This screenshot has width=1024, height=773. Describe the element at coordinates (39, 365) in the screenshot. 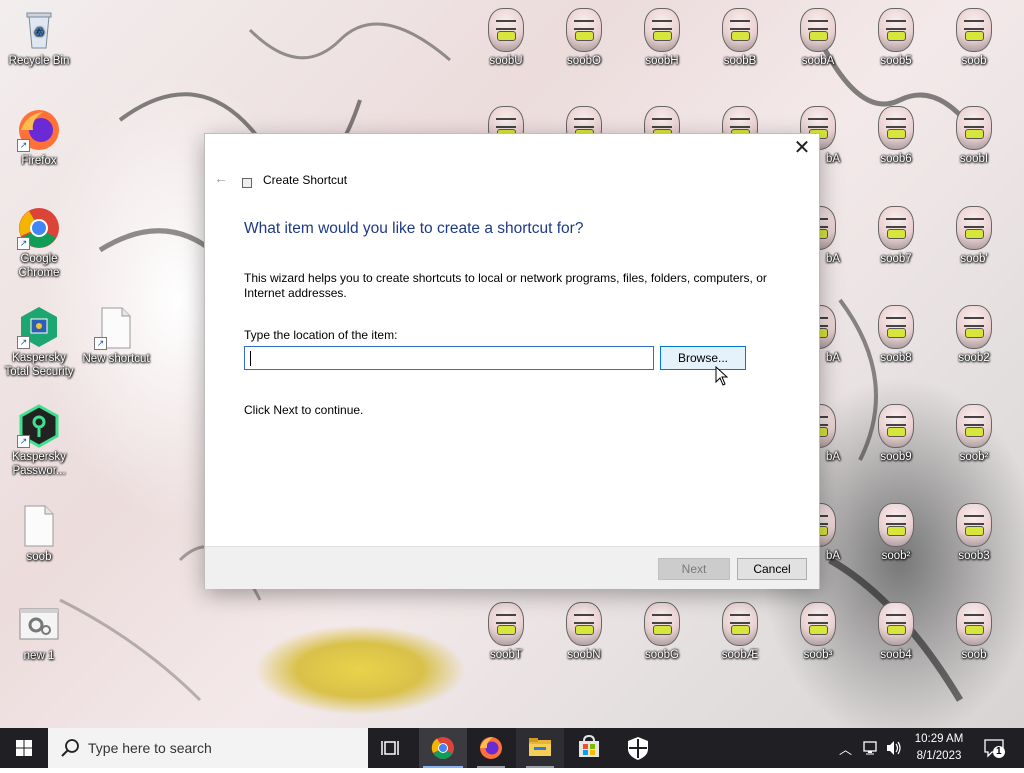

I see `desktop-icon-label: Kaspersky Total Security` at that location.